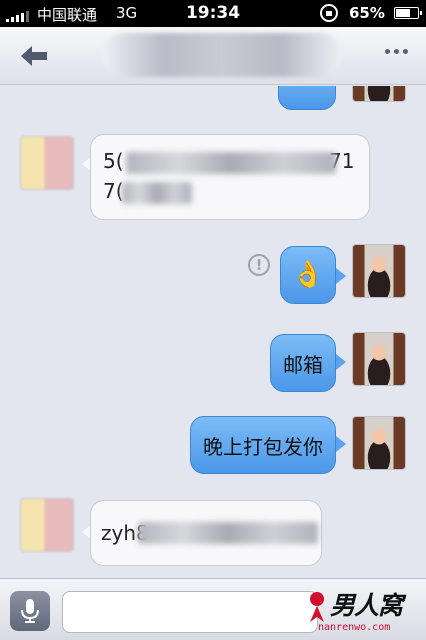  Describe the element at coordinates (222, 55) in the screenshot. I see `contact-name-redacted` at that location.